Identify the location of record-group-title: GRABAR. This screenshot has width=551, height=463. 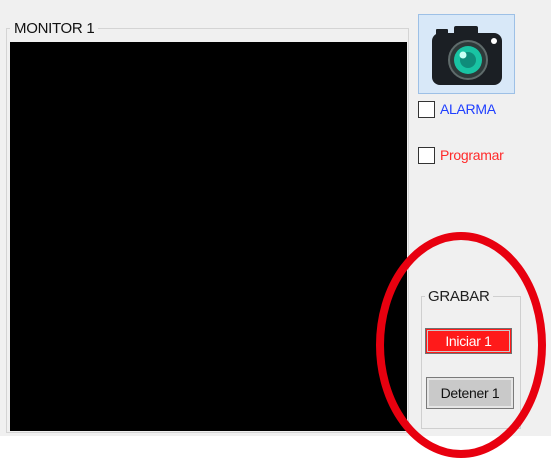
(459, 296).